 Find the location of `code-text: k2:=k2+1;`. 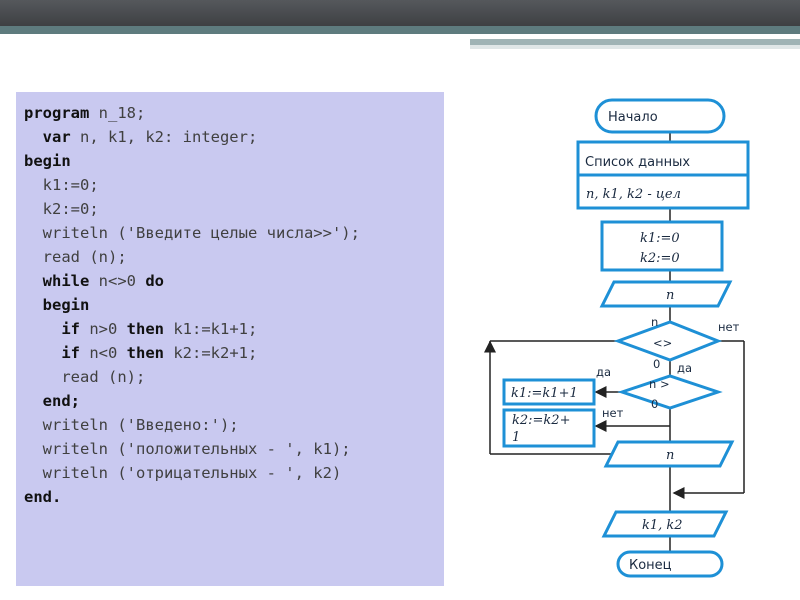

code-text: k2:=k2+1; is located at coordinates (211, 353).